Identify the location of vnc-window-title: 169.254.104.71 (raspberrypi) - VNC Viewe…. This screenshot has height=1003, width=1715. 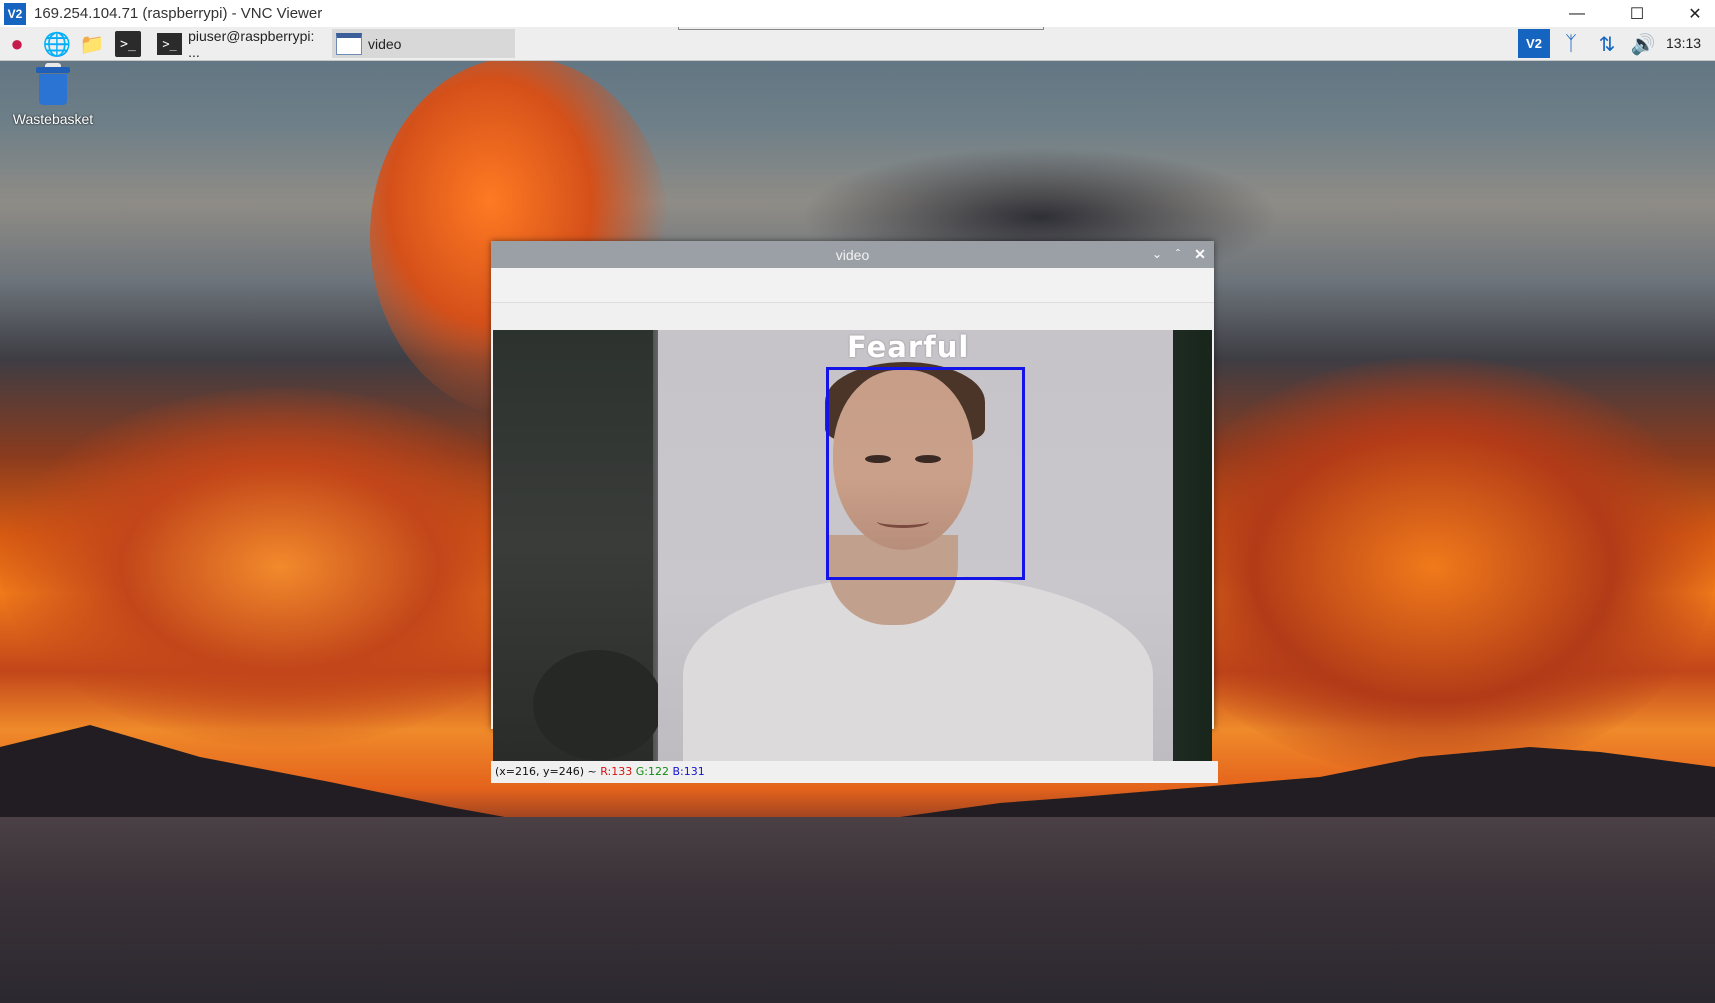
(178, 13).